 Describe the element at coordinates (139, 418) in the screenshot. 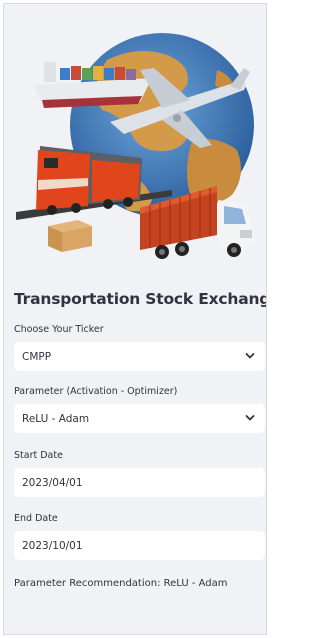

I see `parameter-select: ReLU - Adam` at that location.